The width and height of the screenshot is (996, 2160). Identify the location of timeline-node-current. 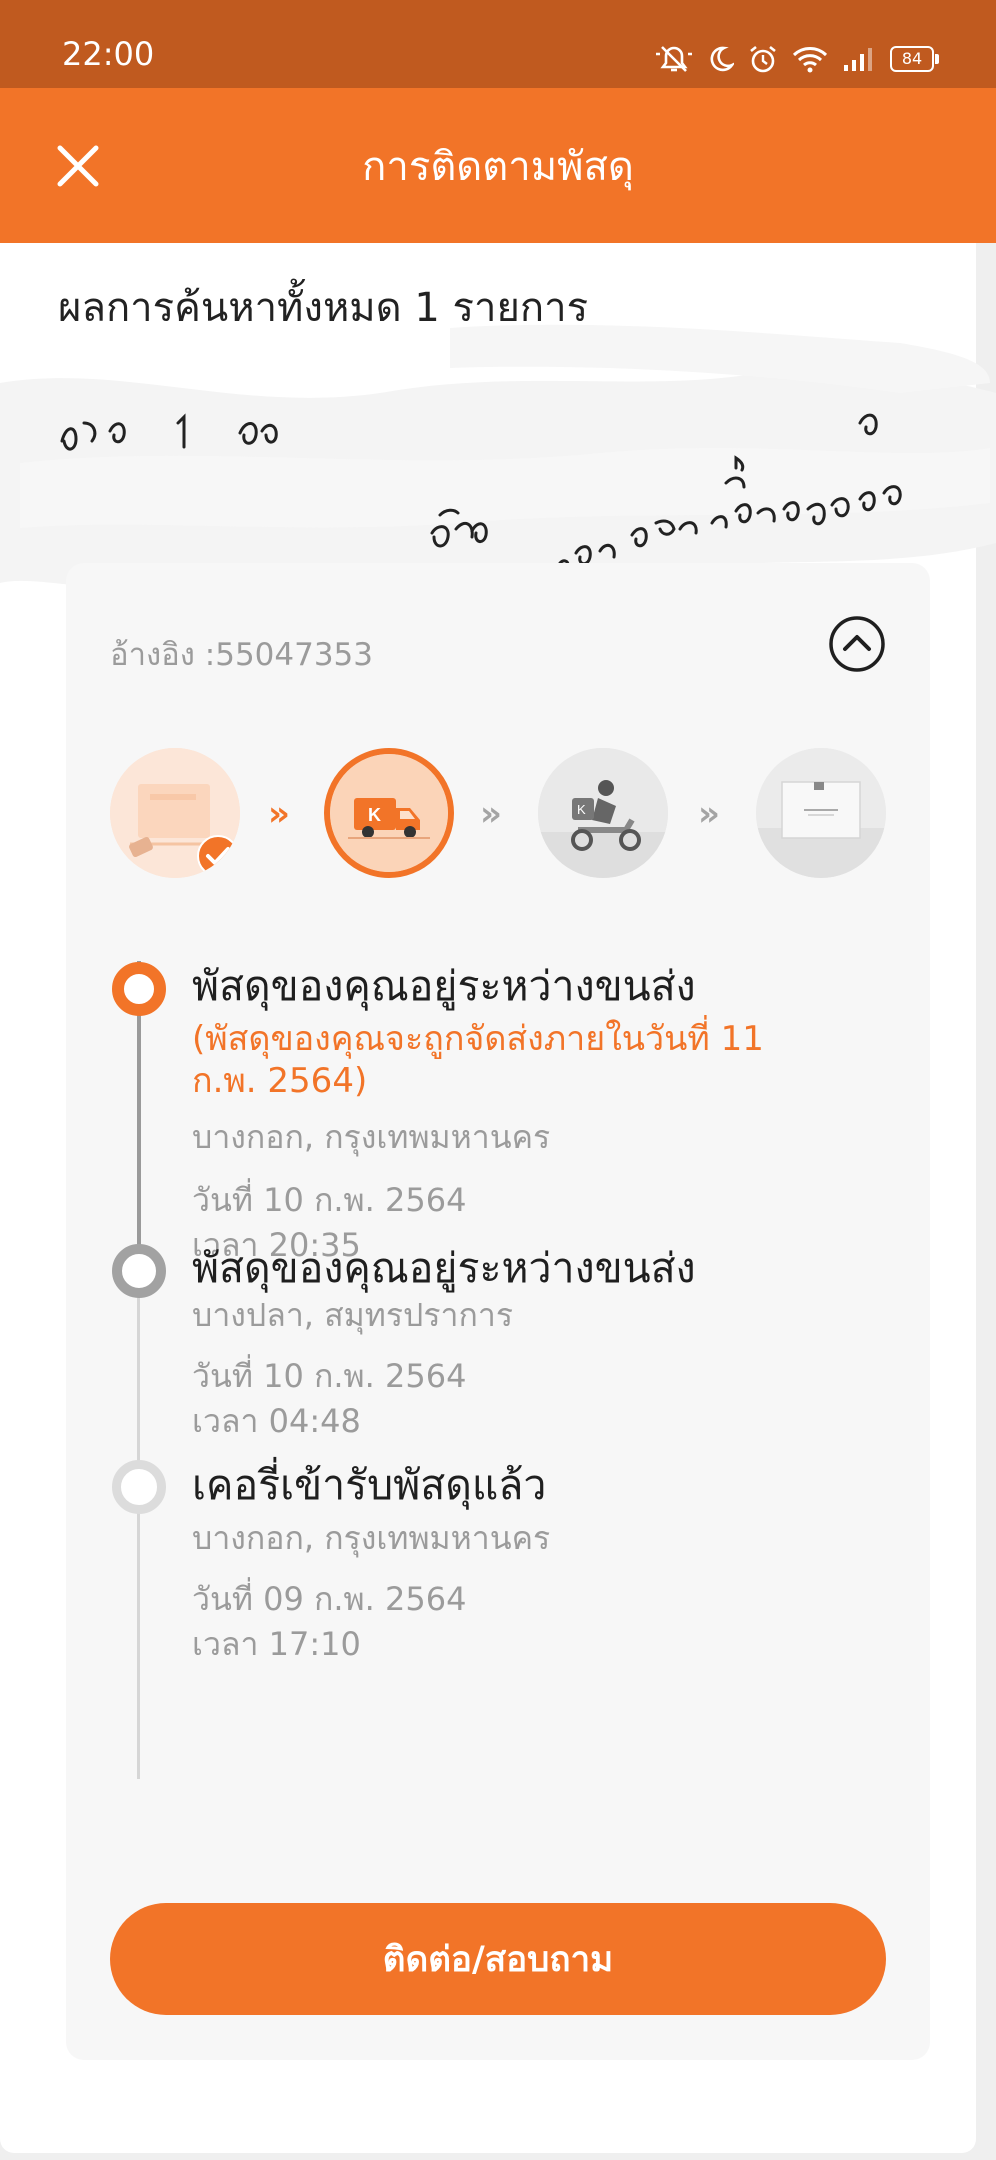
(139, 989).